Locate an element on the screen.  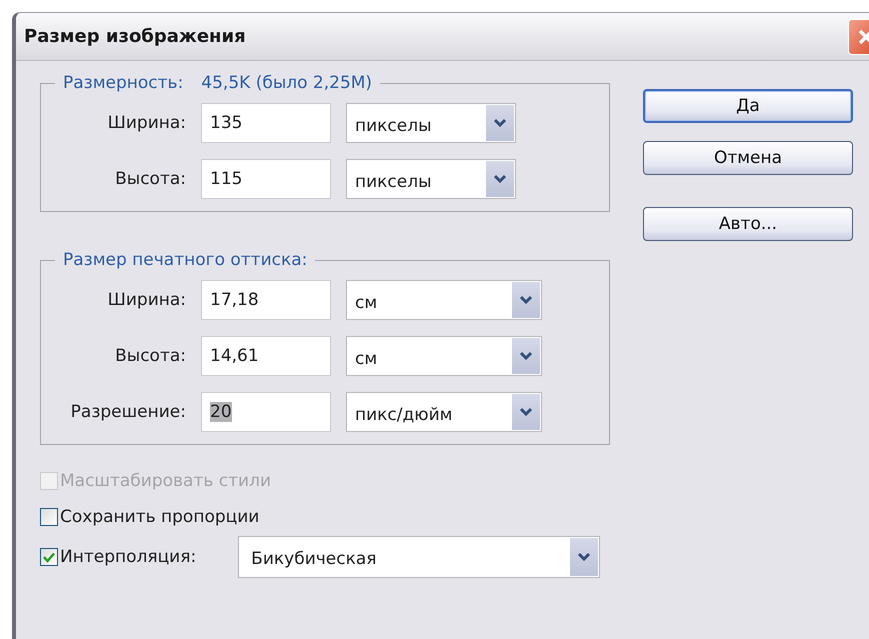
input-field: 115 is located at coordinates (266, 179).